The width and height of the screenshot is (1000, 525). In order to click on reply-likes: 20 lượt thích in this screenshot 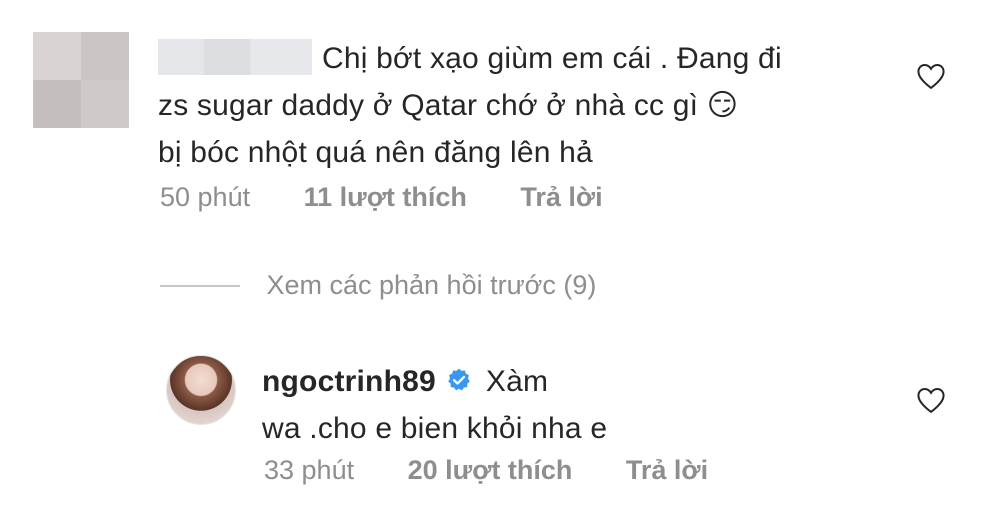, I will do `click(490, 470)`.